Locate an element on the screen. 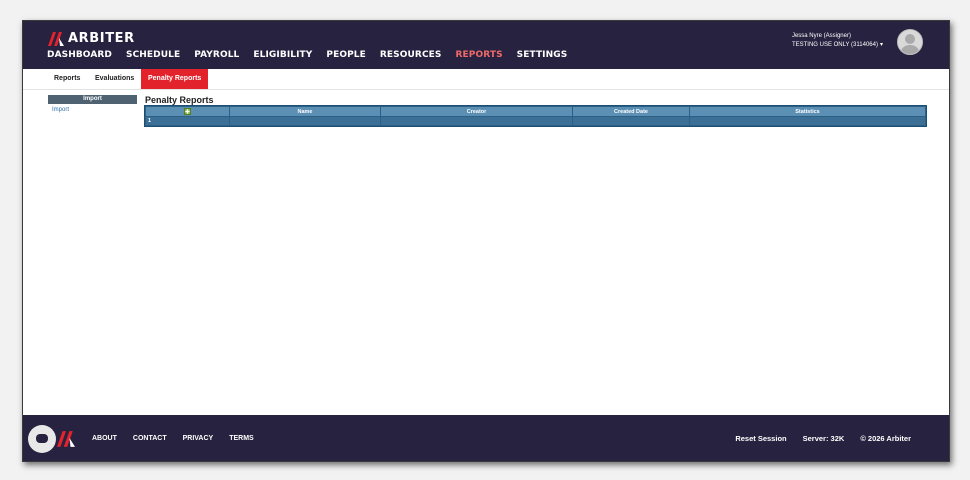 This screenshot has height=480, width=970. penalty-reports-grid: Name Creator Created Date Statistics 1 is located at coordinates (535, 116).